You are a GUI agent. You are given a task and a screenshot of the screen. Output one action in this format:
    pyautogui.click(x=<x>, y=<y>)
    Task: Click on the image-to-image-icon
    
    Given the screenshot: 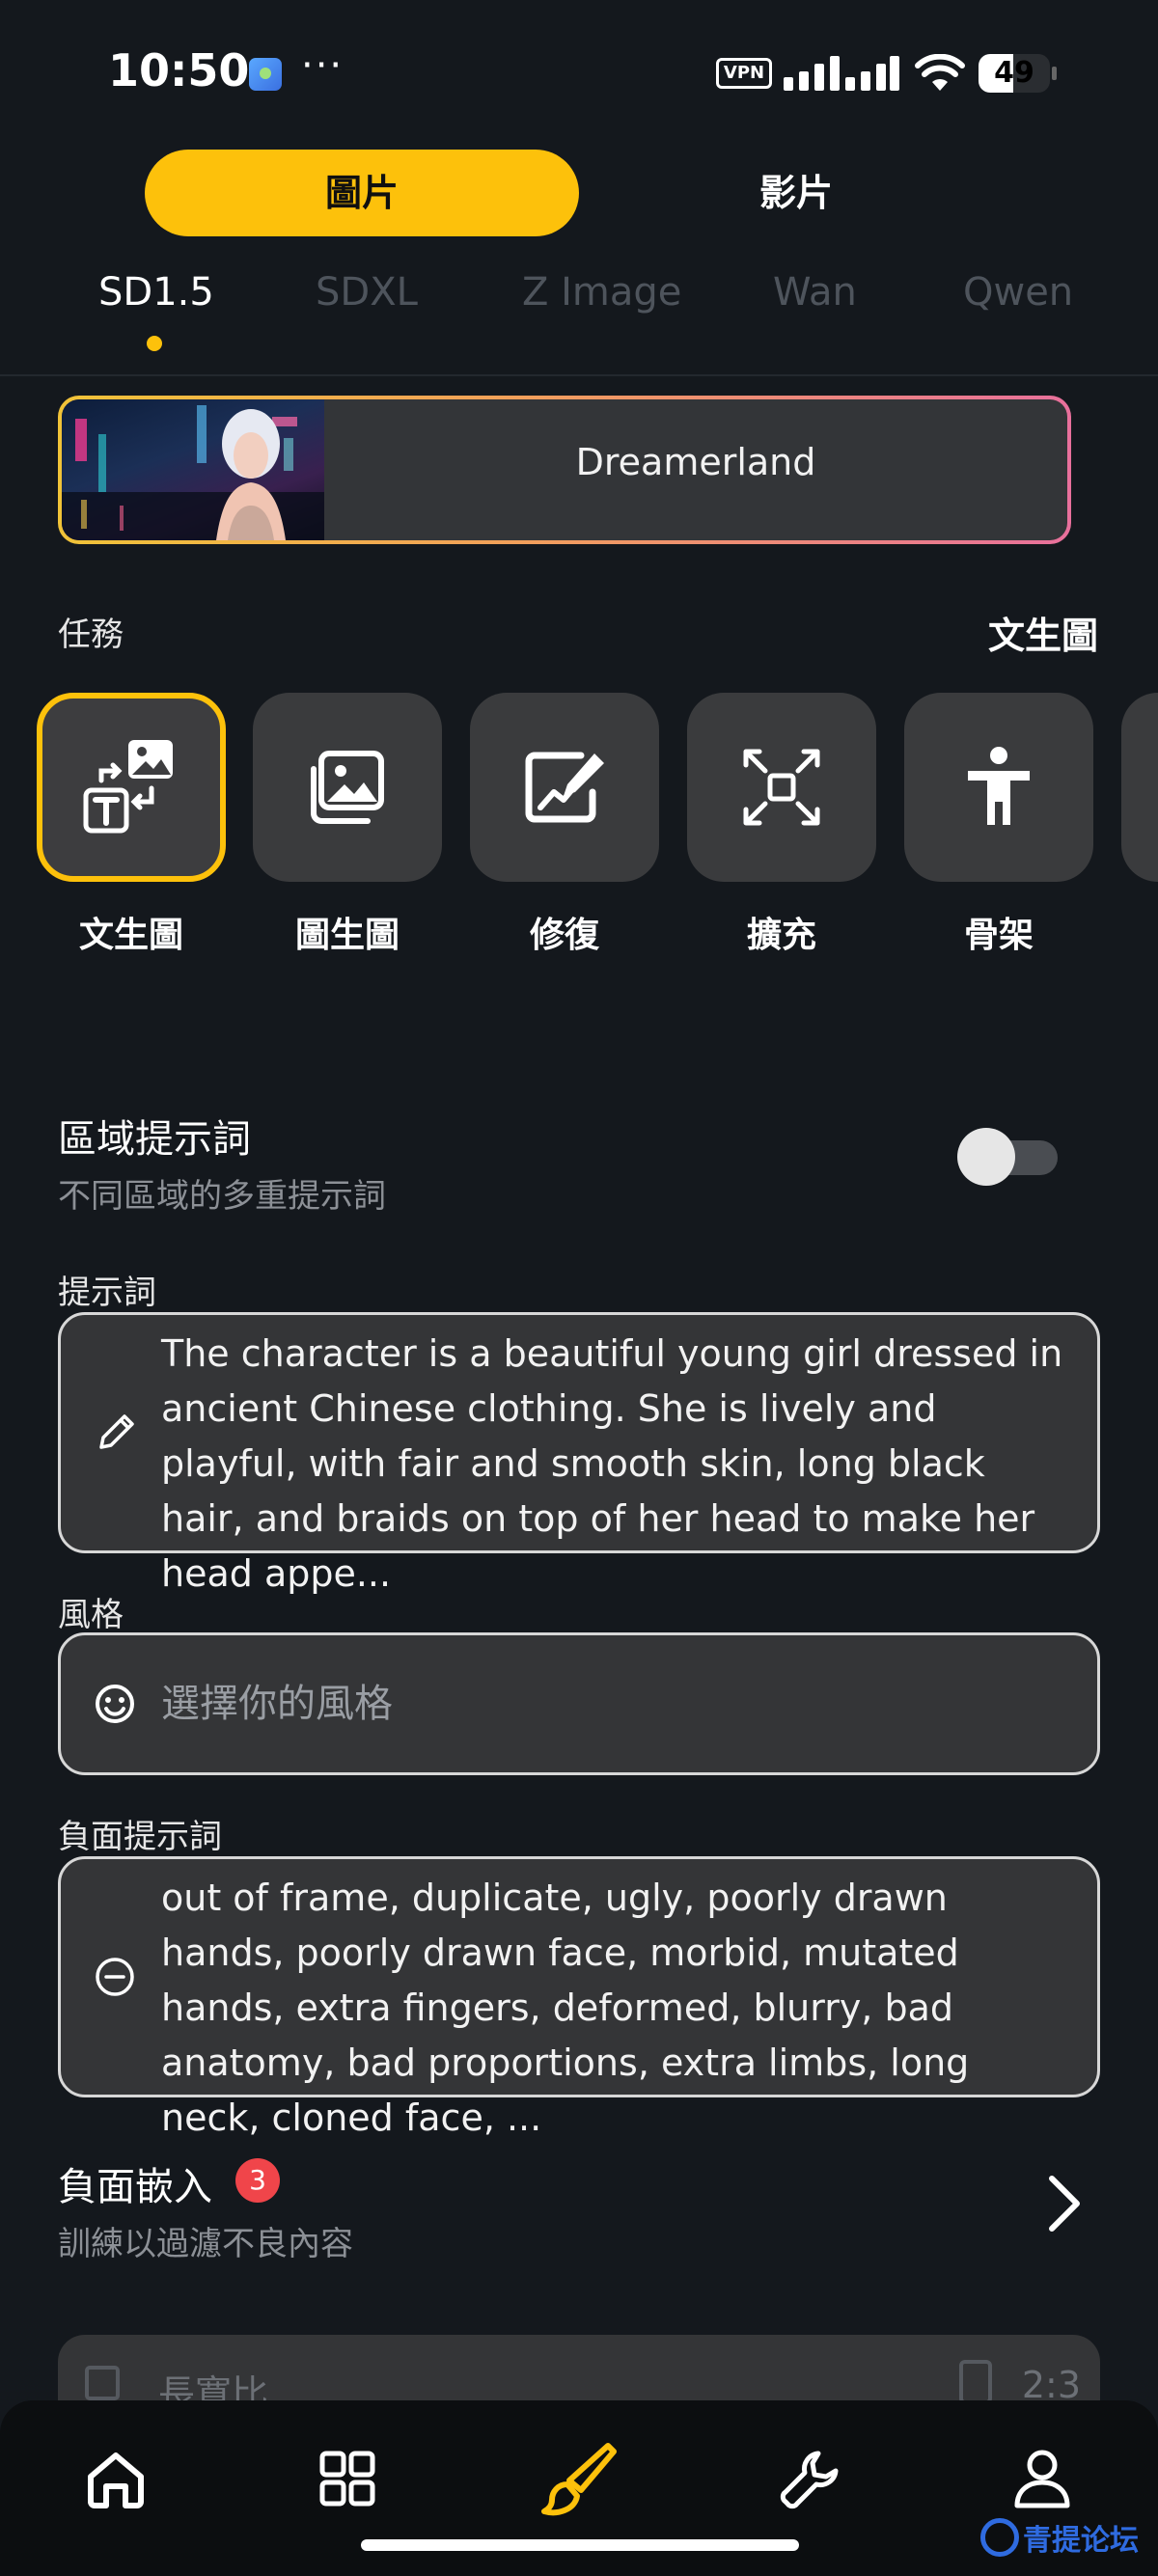 What is the action you would take?
    pyautogui.click(x=347, y=788)
    